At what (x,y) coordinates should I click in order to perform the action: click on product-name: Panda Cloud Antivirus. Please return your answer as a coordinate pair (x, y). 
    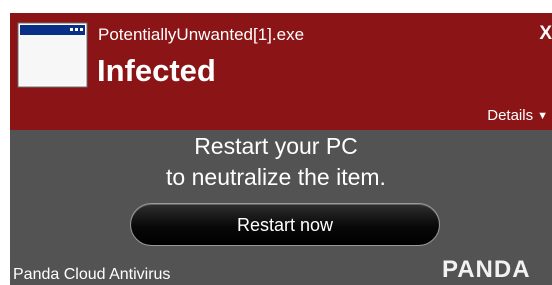
    Looking at the image, I should click on (92, 274).